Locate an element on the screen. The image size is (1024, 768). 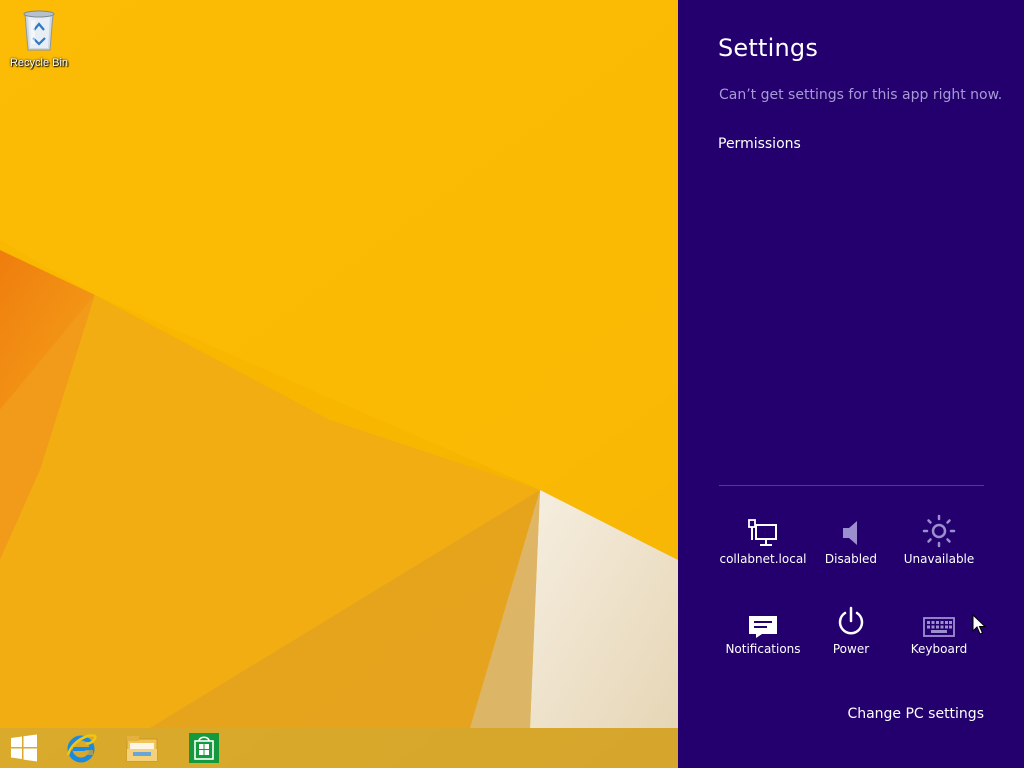
power-tile-label: Power is located at coordinates (851, 649).